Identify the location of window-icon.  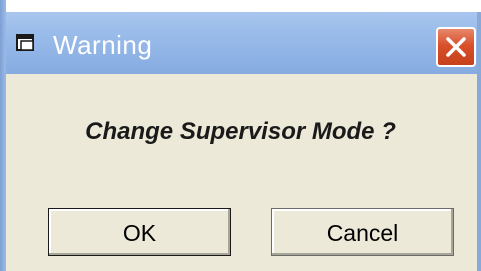
(26, 43).